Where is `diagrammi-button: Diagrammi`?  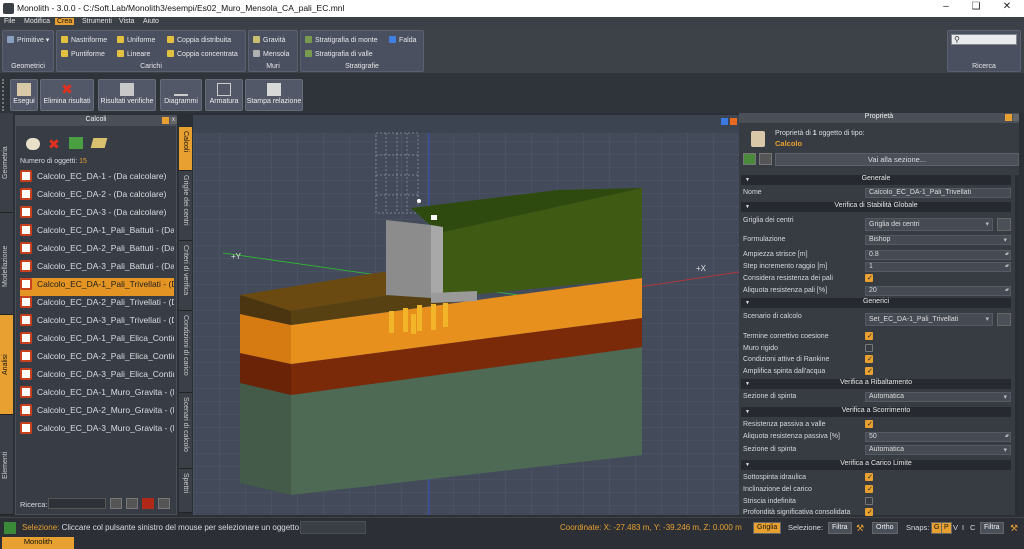
diagrammi-button: Diagrammi is located at coordinates (181, 95).